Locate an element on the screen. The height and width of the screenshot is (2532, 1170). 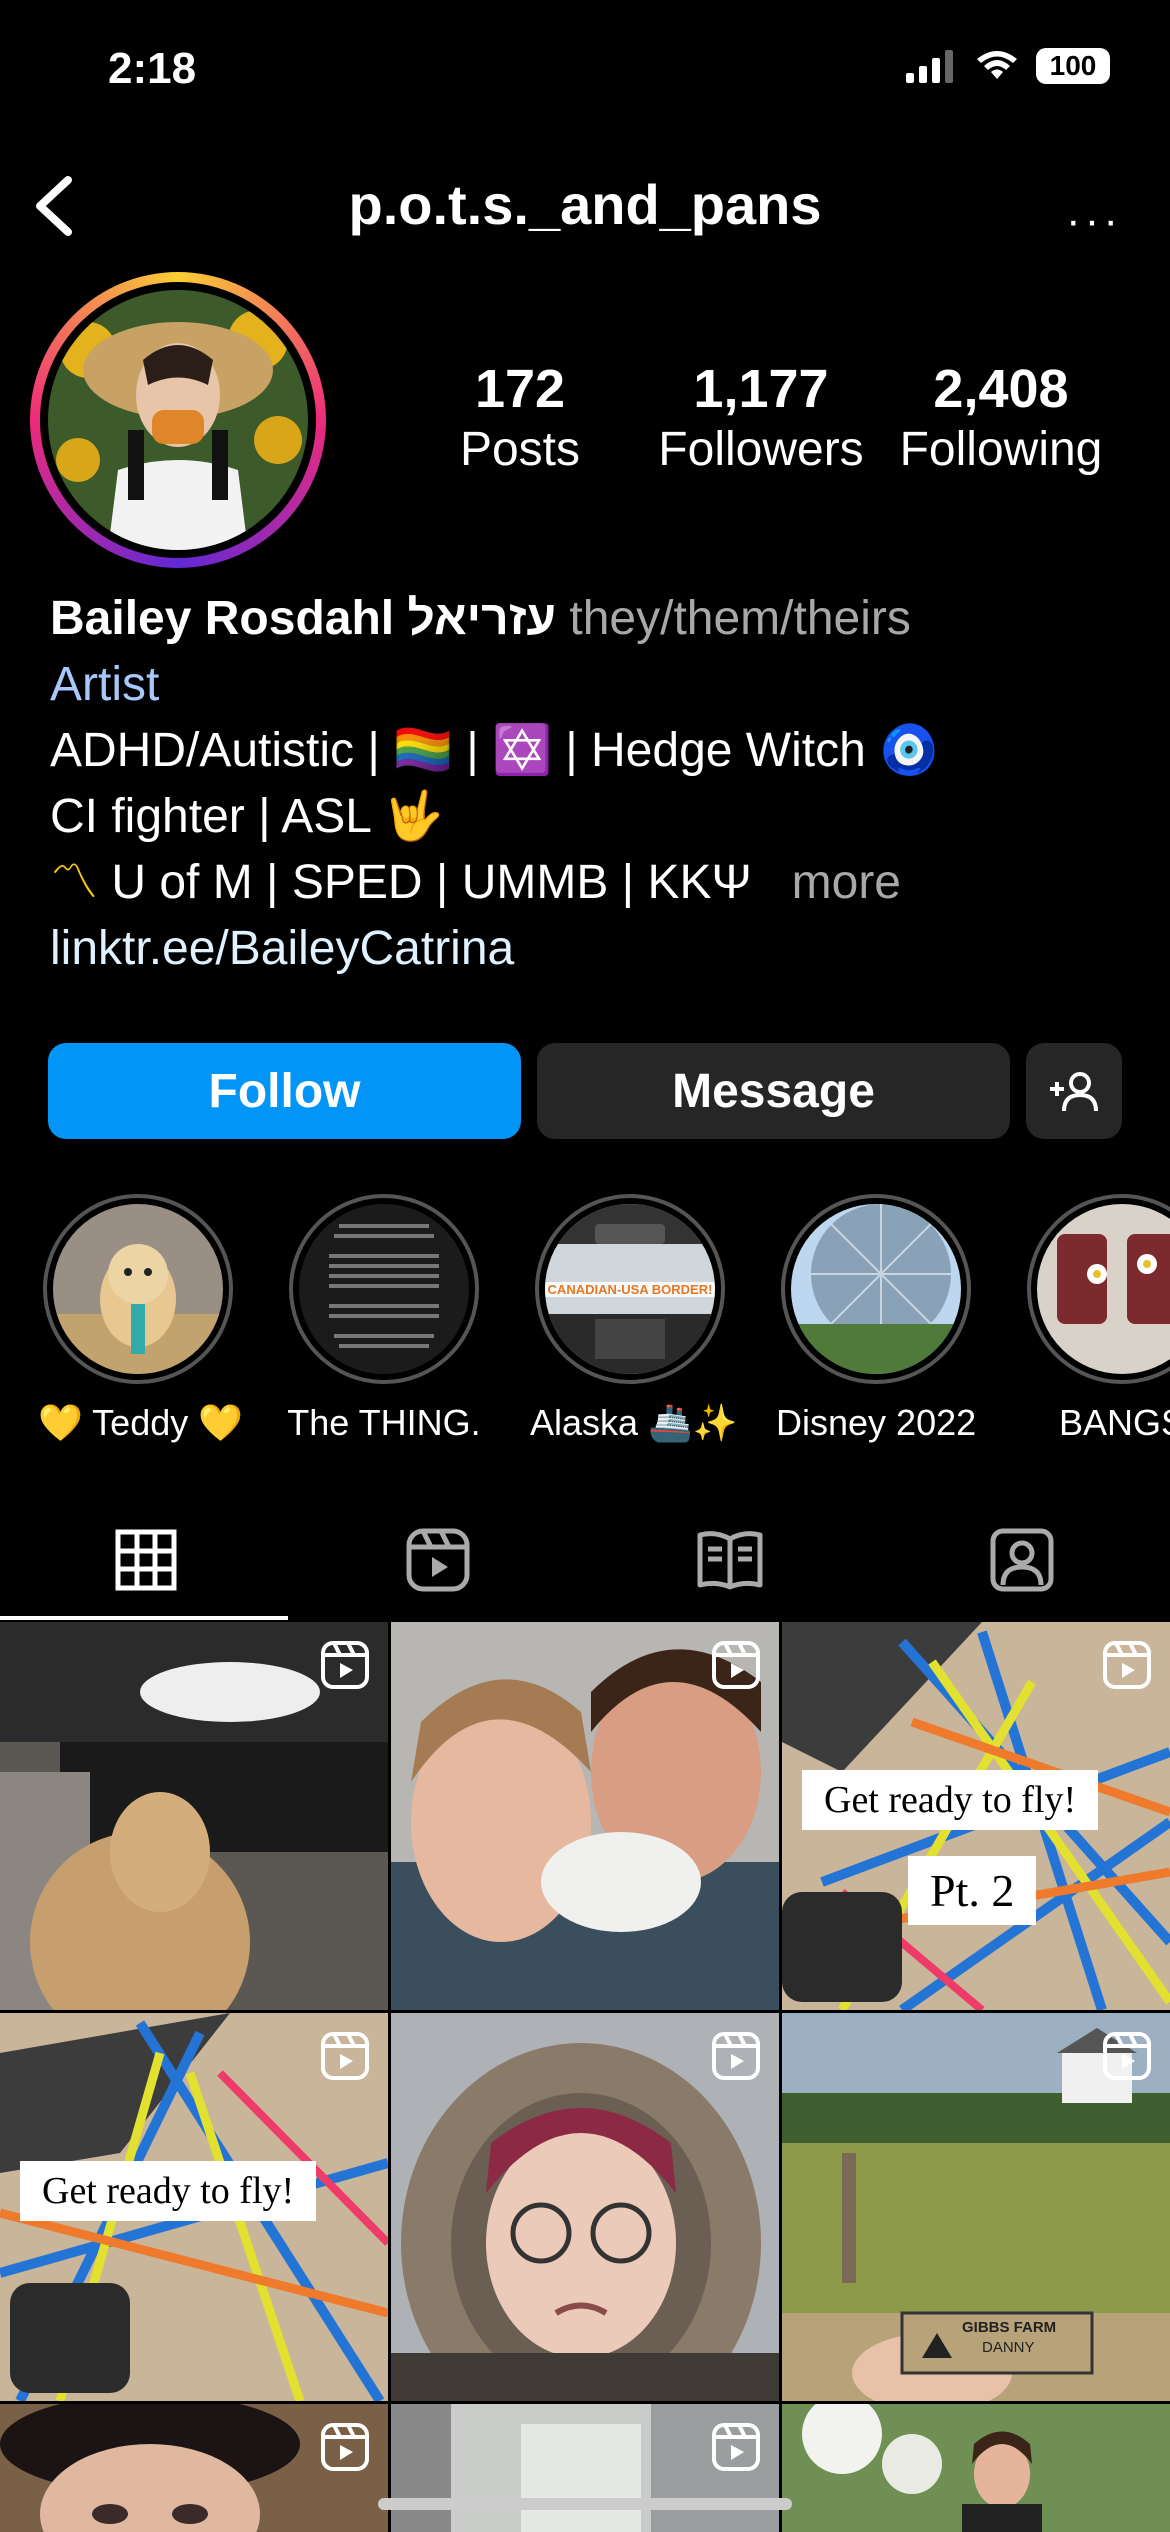
highlight-teddy: 💛 Teddy 💛 is located at coordinates (141, 1319).